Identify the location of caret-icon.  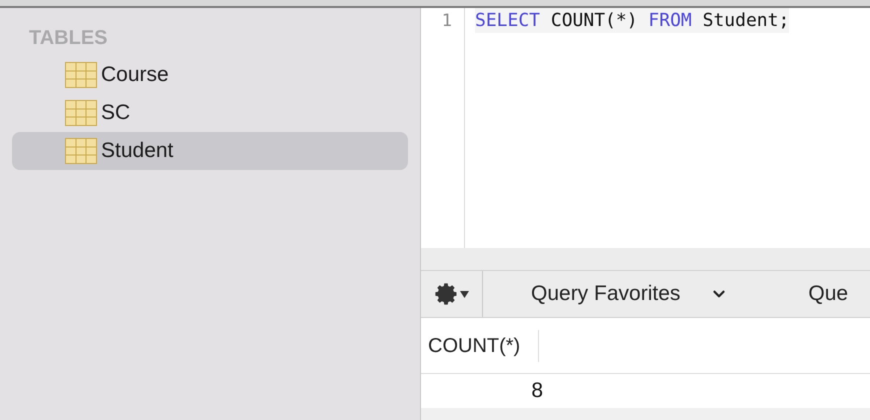
(464, 294).